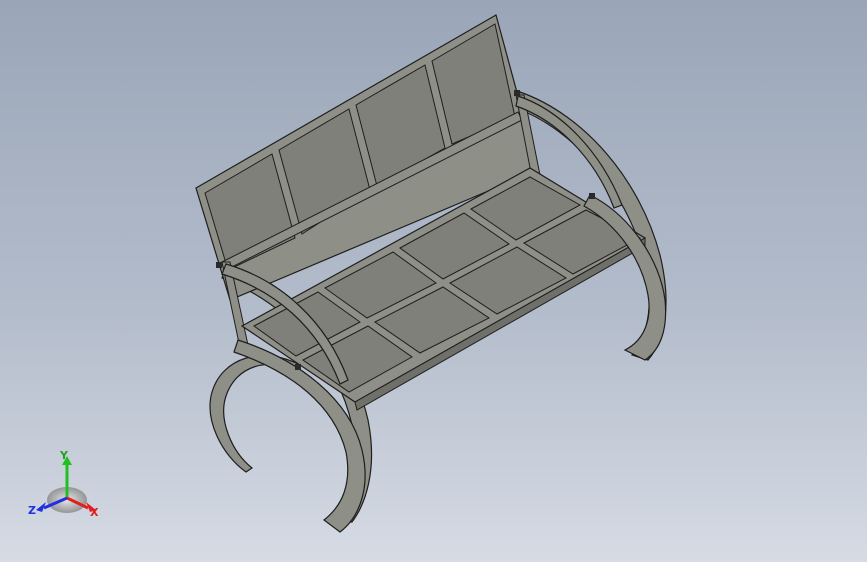 The image size is (867, 562). I want to click on triad-y-label: Y, so click(64, 455).